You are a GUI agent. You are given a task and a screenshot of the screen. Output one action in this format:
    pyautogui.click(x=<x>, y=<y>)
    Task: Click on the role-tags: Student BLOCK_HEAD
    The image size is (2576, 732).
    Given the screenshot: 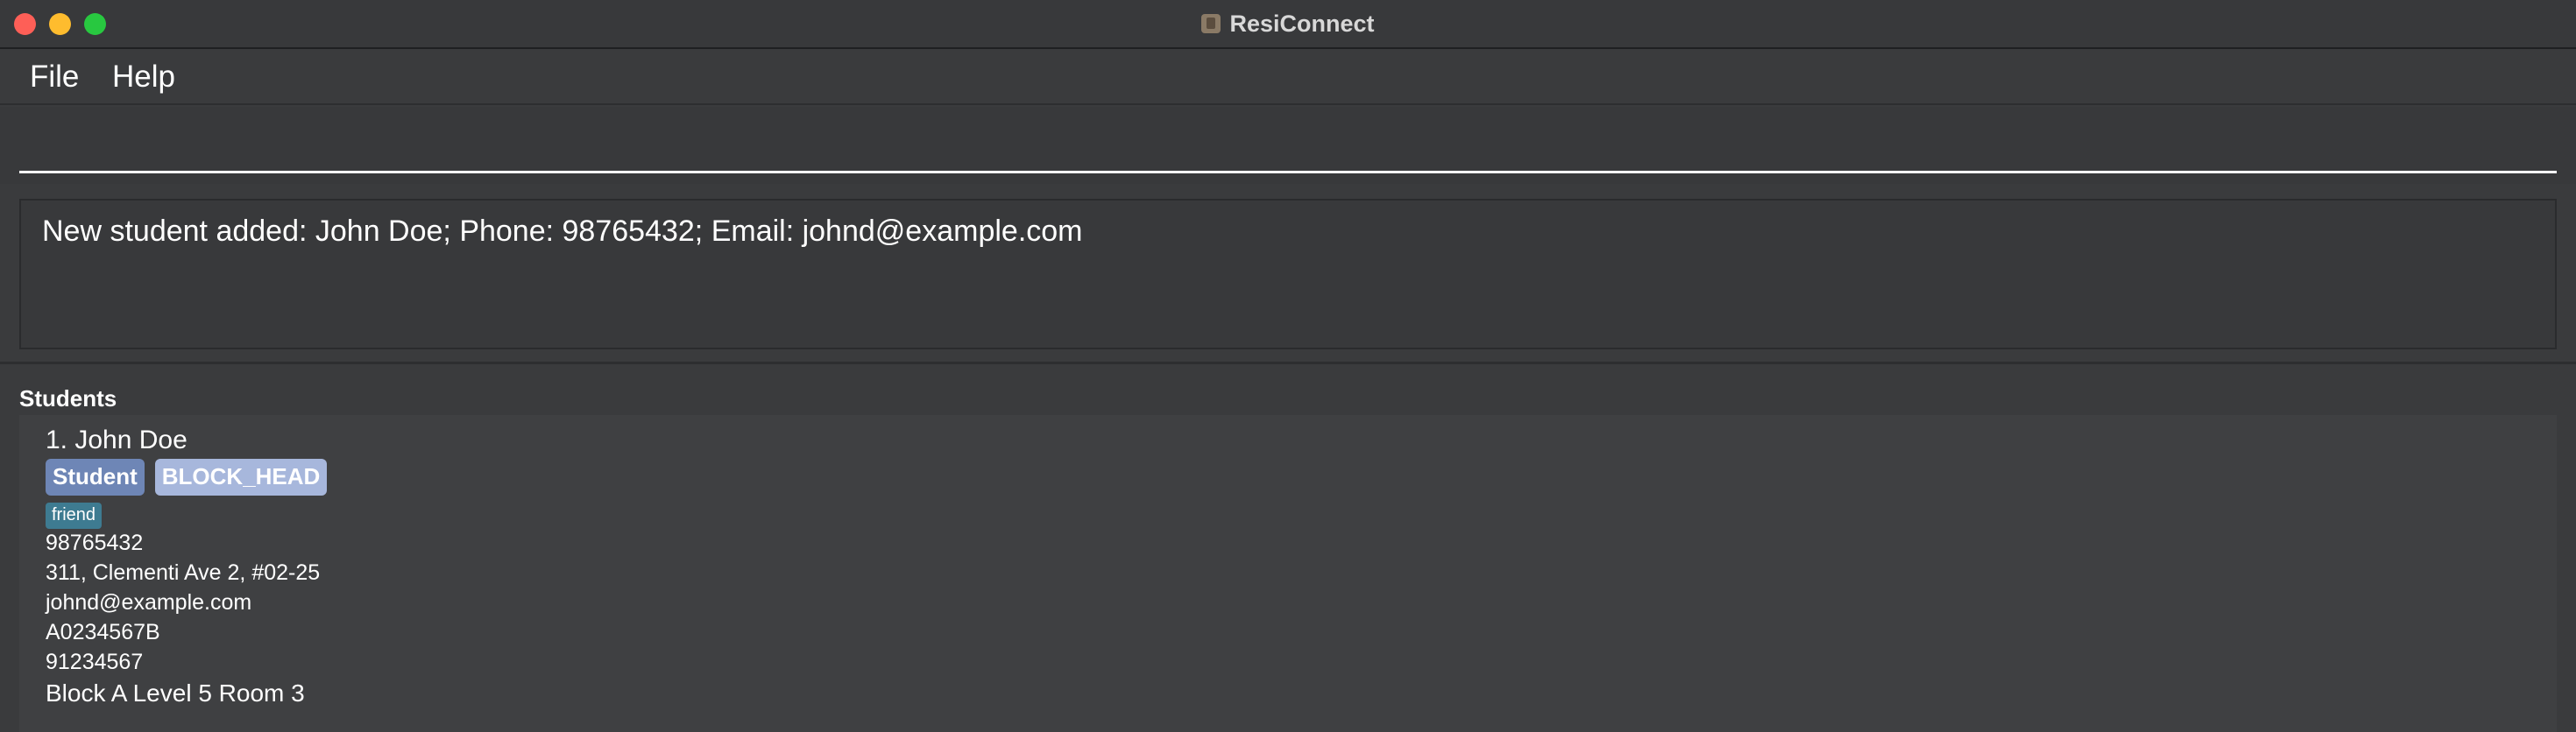 What is the action you would take?
    pyautogui.click(x=187, y=477)
    